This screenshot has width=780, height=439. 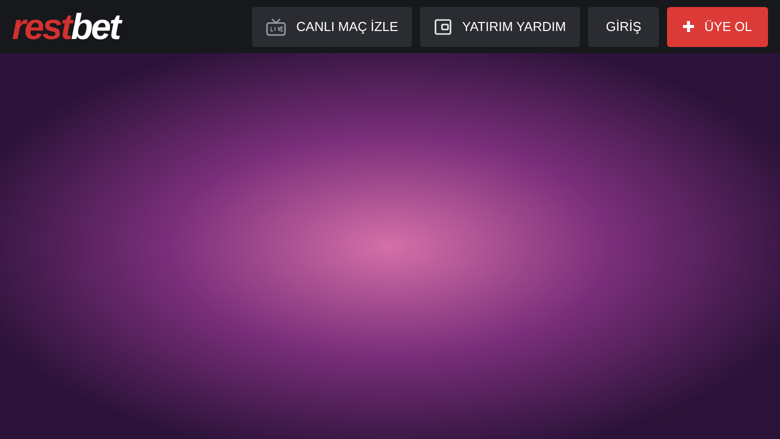 What do you see at coordinates (500, 26) in the screenshot?
I see `deposit-help-button: YATIRIM YARDIM` at bounding box center [500, 26].